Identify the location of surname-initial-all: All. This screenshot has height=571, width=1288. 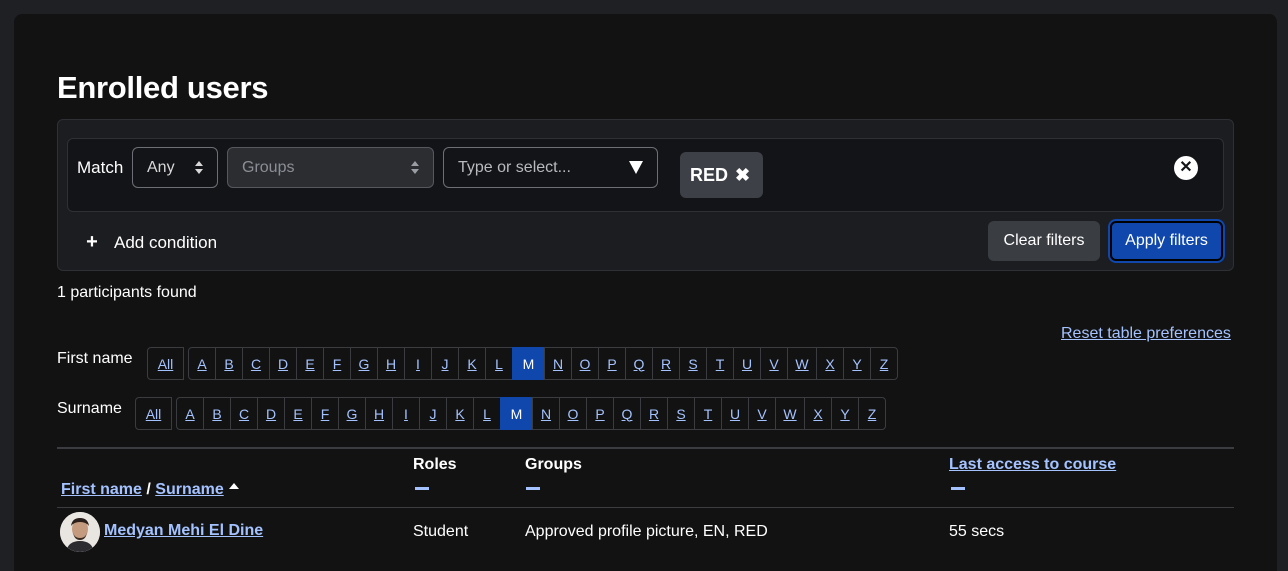
(153, 413).